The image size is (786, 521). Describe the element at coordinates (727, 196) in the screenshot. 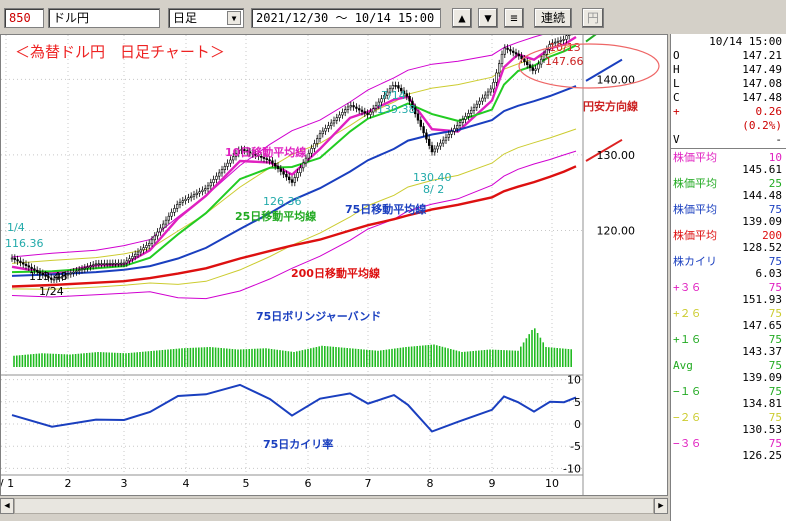

I see `indicator-value-row: 144.48` at that location.